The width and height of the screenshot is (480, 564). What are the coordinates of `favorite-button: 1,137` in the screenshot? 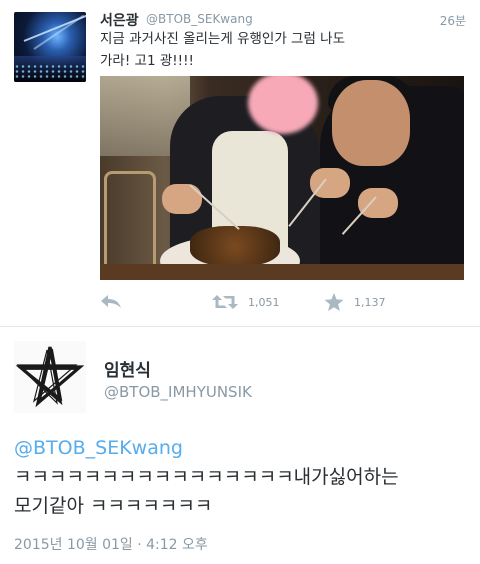 It's located at (355, 302).